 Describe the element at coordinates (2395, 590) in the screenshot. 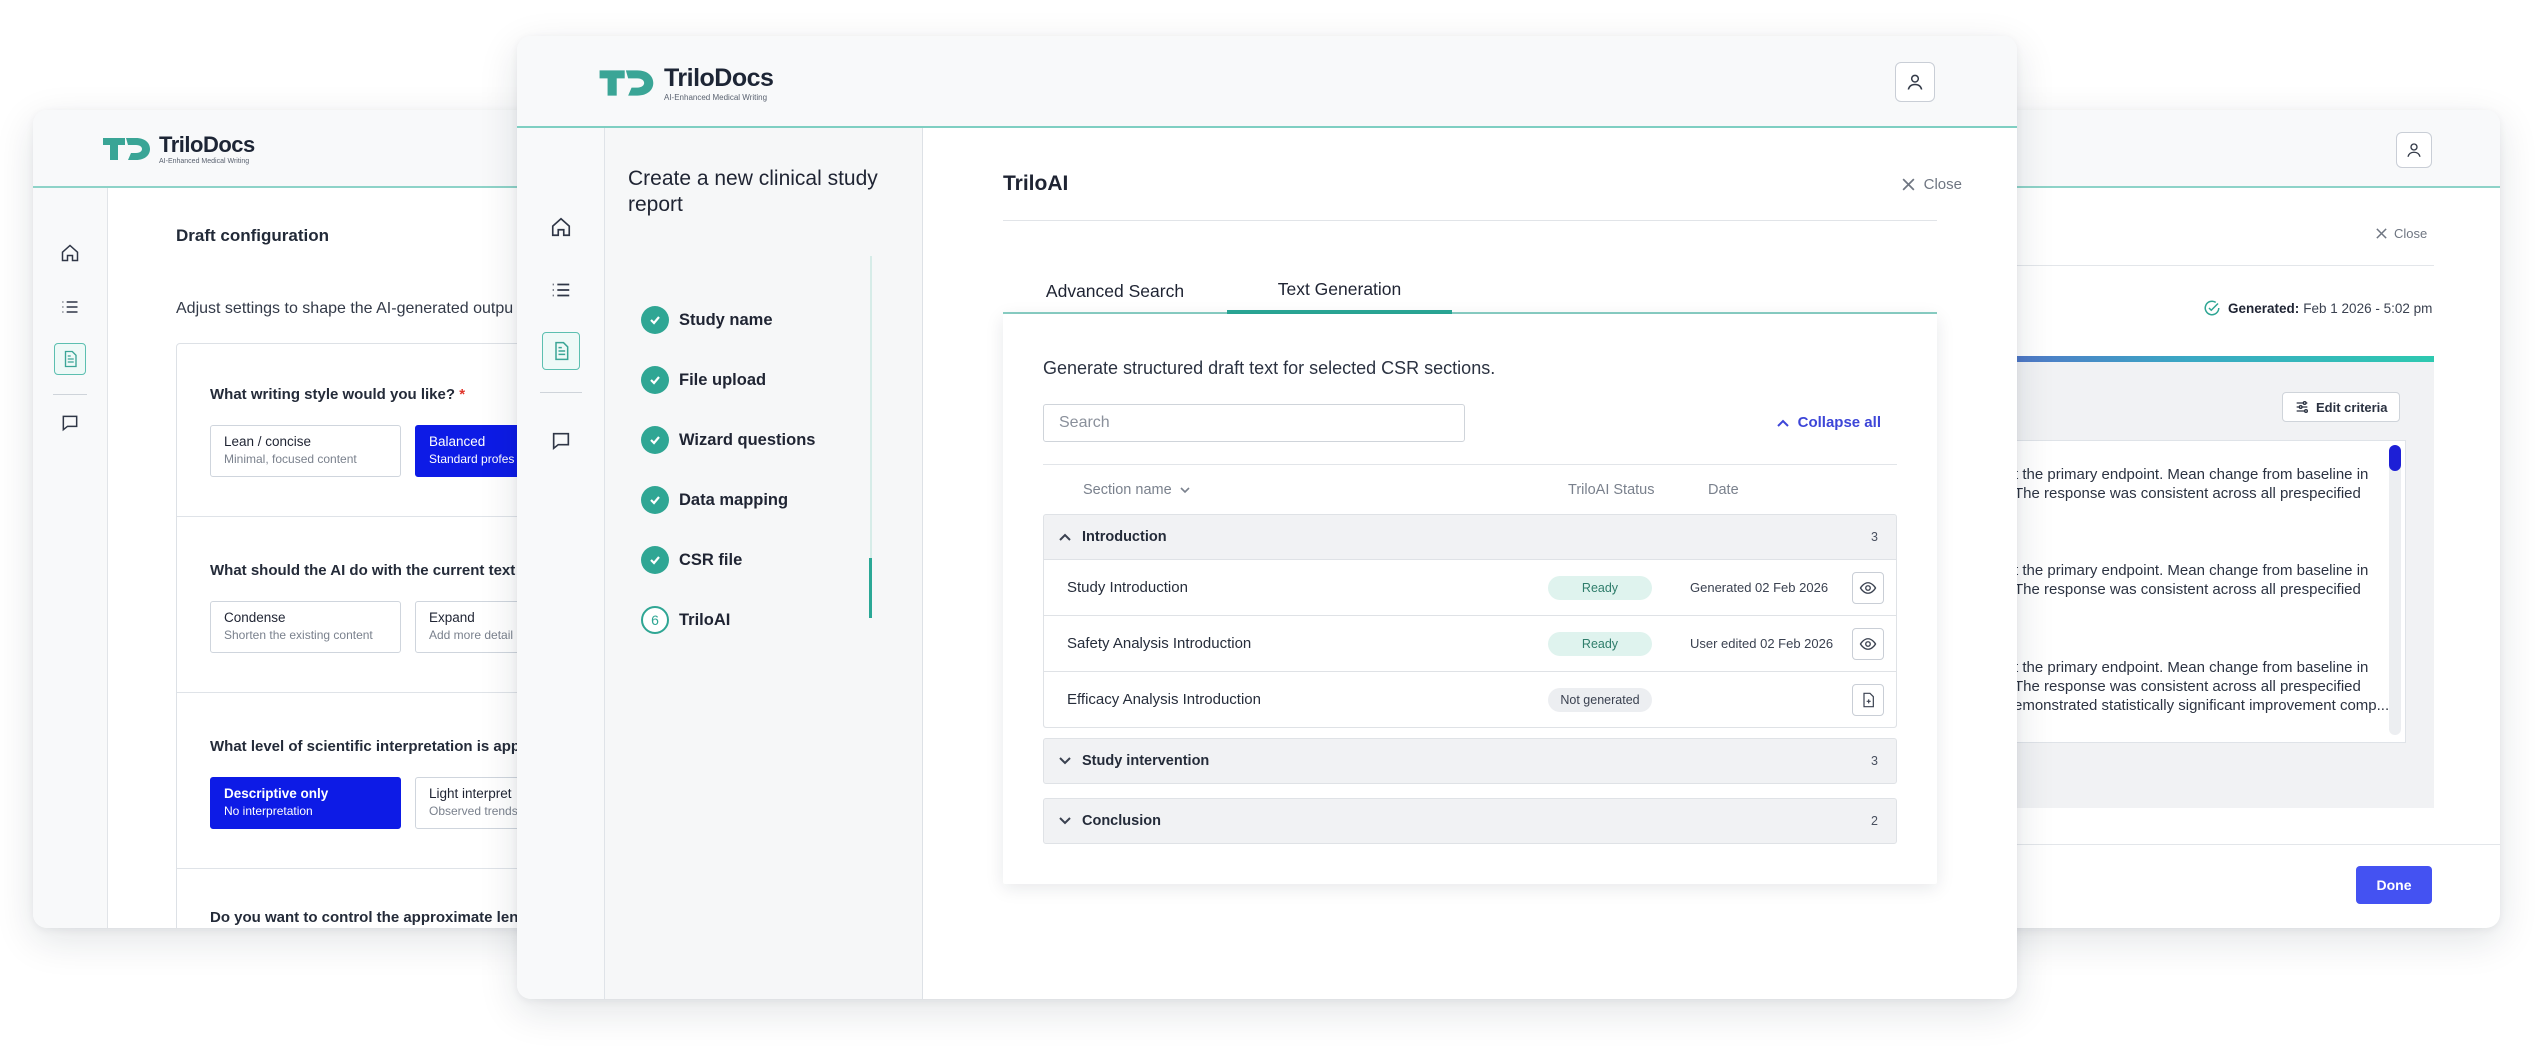

I see `scrollbar` at that location.